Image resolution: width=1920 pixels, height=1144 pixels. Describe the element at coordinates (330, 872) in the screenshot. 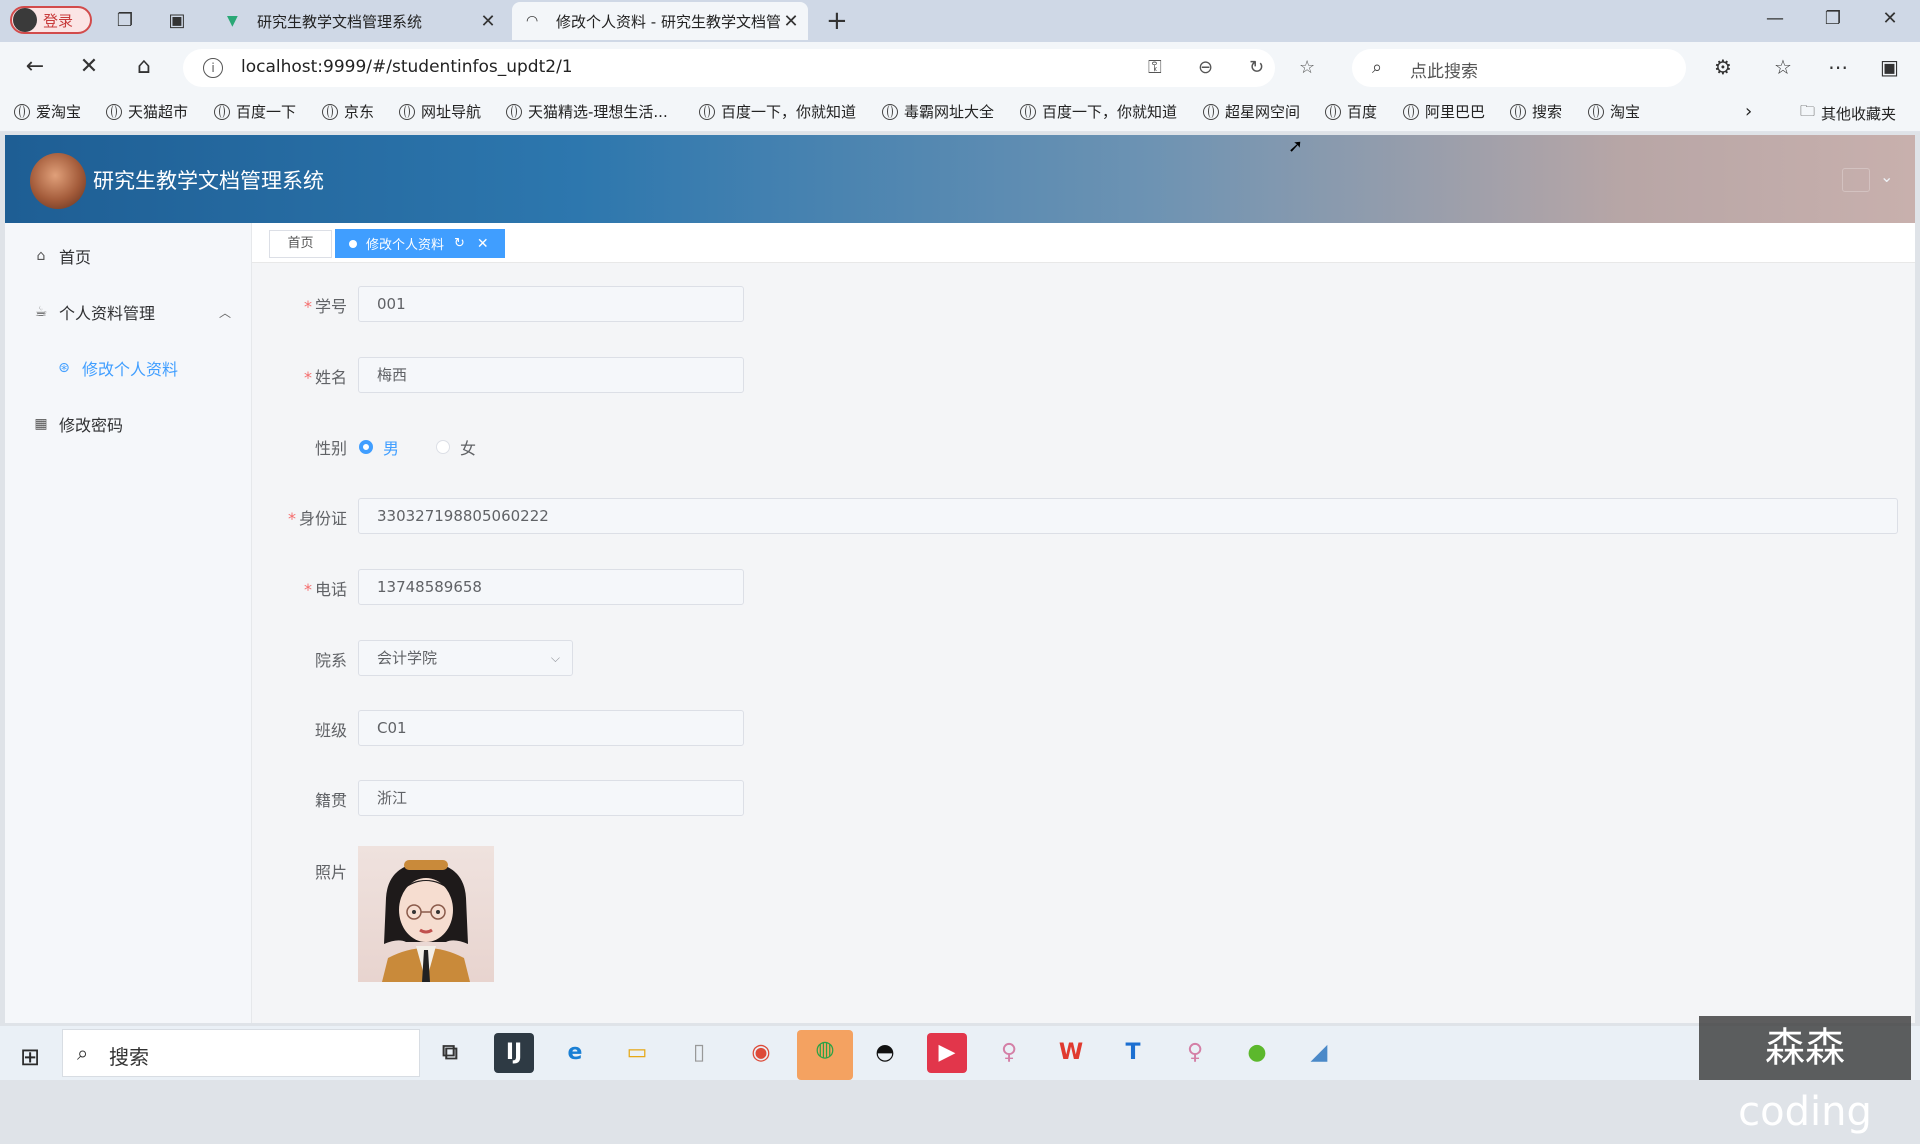

I see `photo-label: 照片` at that location.